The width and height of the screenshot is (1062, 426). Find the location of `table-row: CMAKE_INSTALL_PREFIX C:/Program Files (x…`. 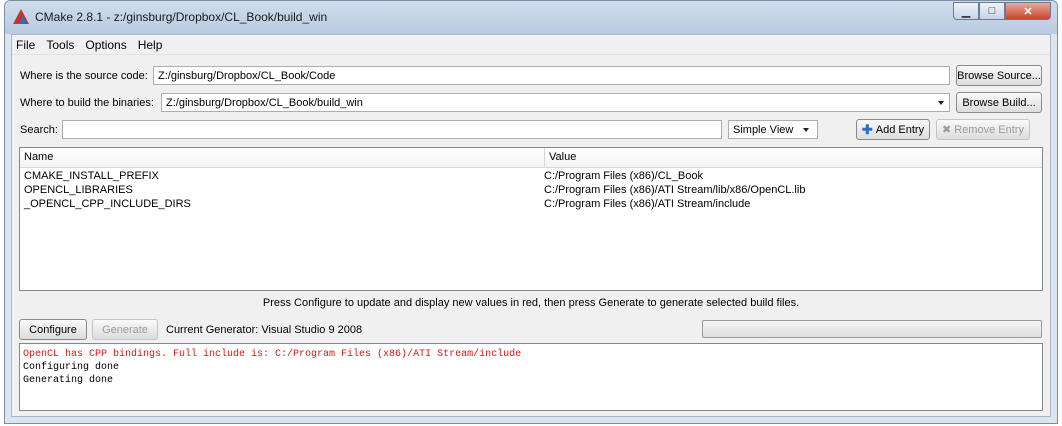

table-row: CMAKE_INSTALL_PREFIX C:/Program Files (x… is located at coordinates (531, 176).